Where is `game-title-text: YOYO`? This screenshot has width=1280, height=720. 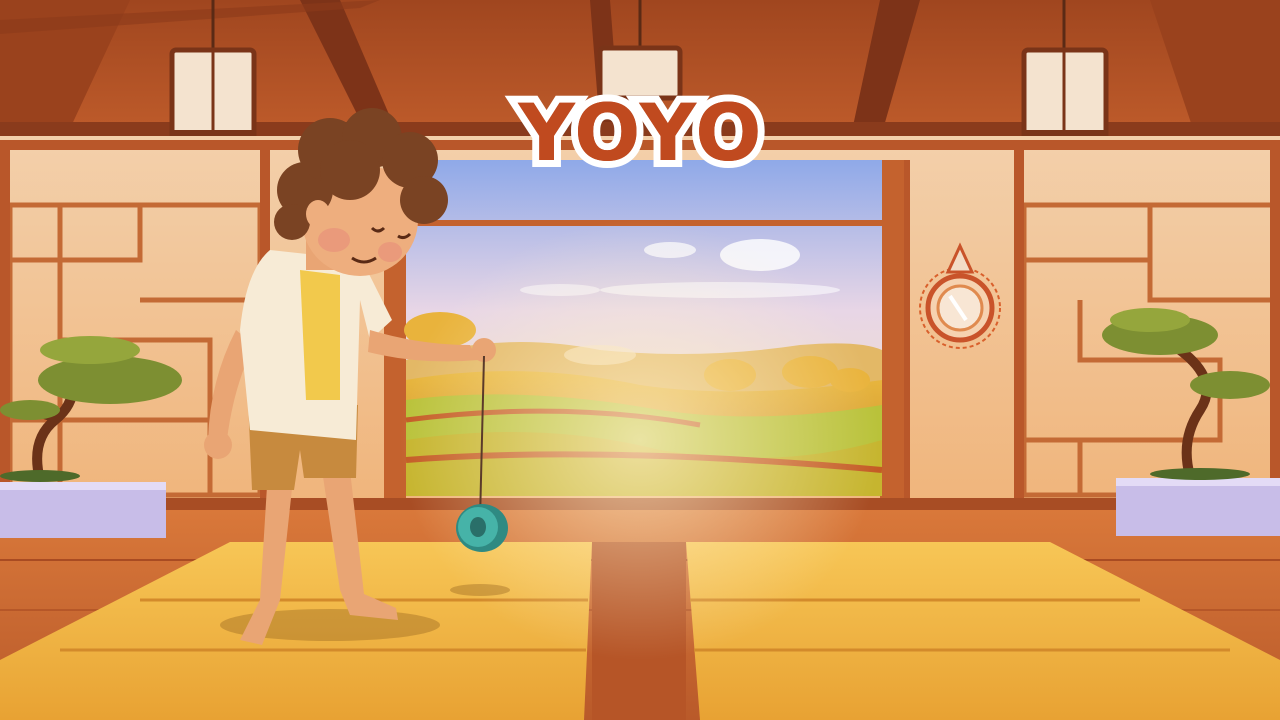
game-title-text: YOYO is located at coordinates (641, 134).